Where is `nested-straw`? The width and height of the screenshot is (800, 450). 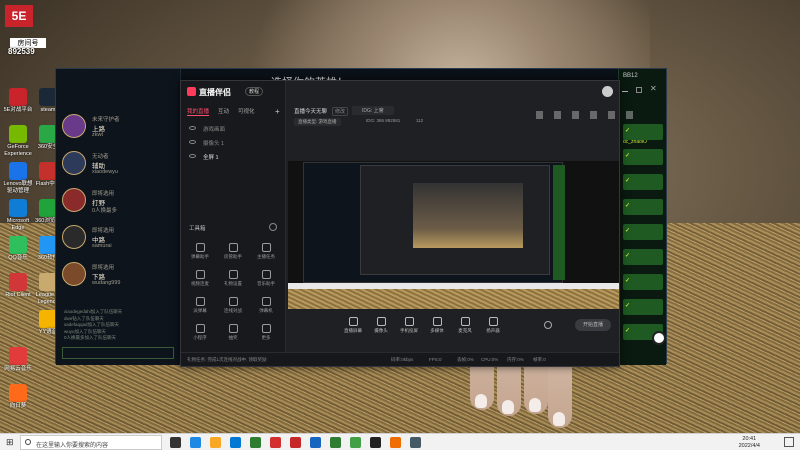 nested-straw is located at coordinates (453, 299).